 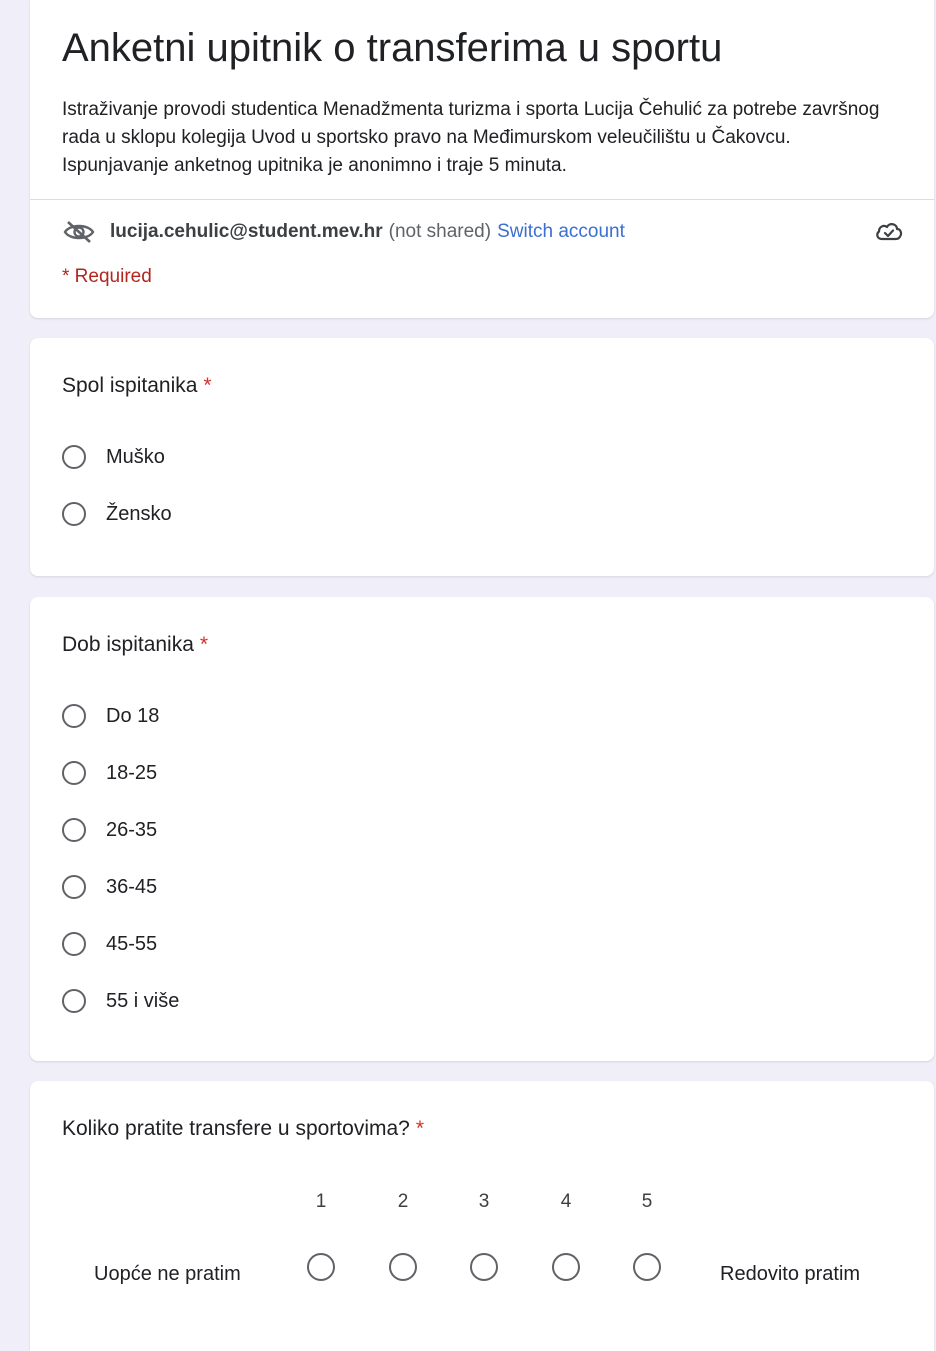 What do you see at coordinates (135, 644) in the screenshot?
I see `question-title: Dob ispitanika *` at bounding box center [135, 644].